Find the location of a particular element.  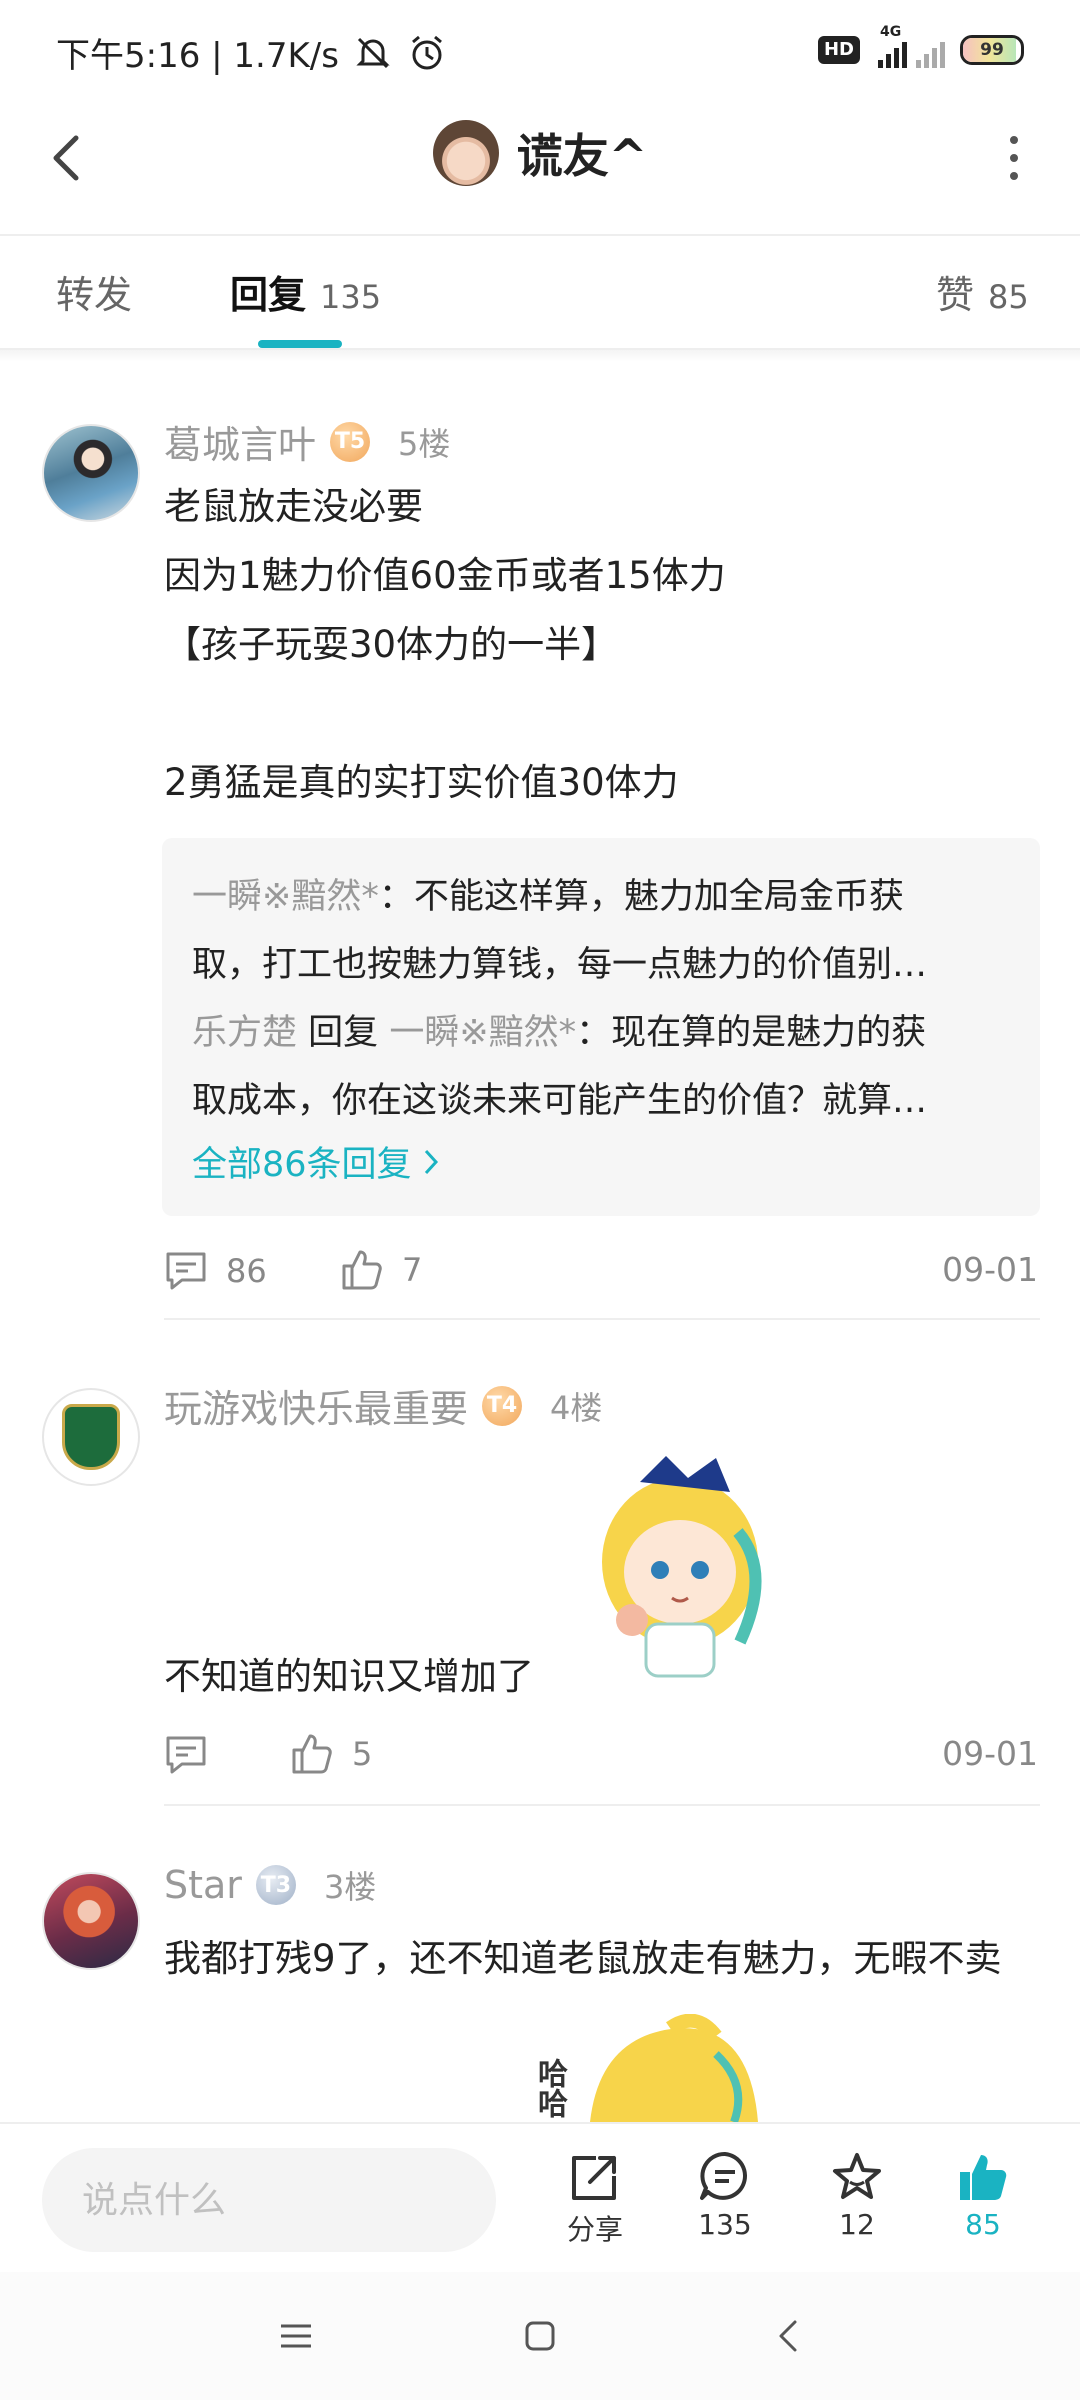

tab-like: 赞 85 is located at coordinates (982, 291).